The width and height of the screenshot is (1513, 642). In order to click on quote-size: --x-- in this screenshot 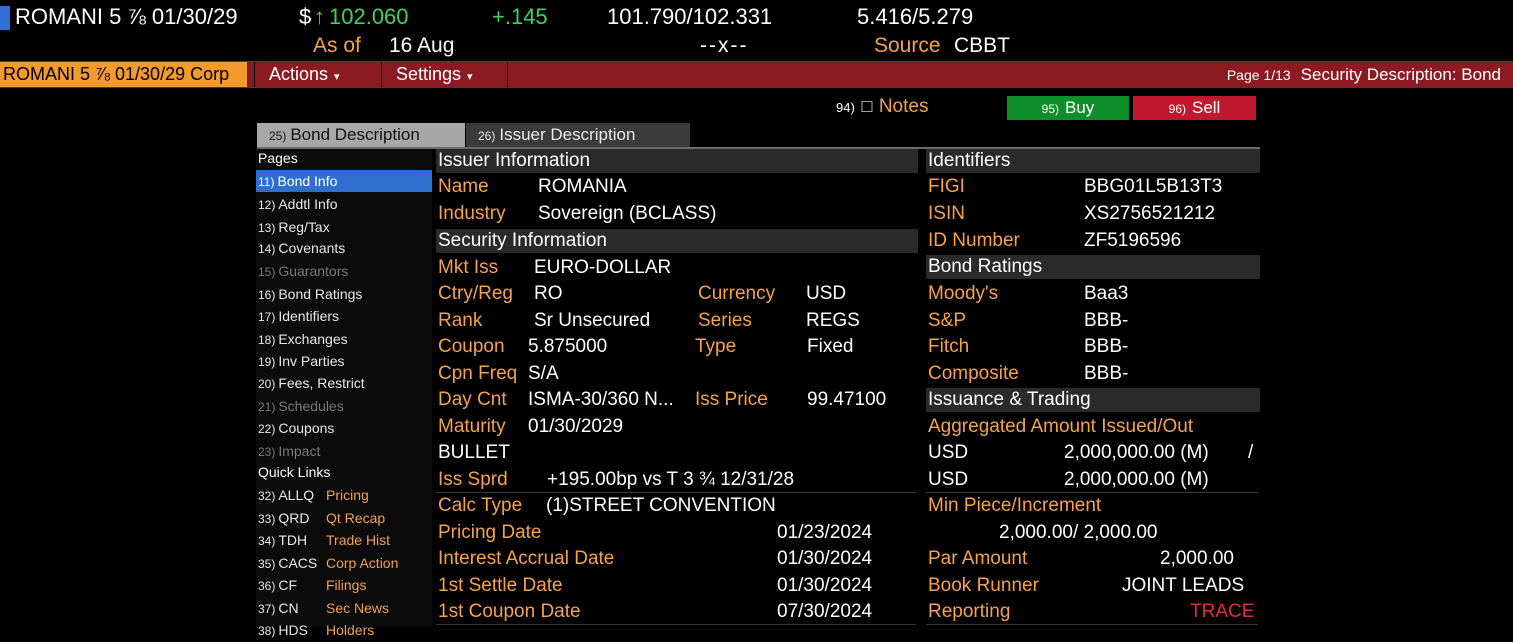, I will do `click(724, 45)`.